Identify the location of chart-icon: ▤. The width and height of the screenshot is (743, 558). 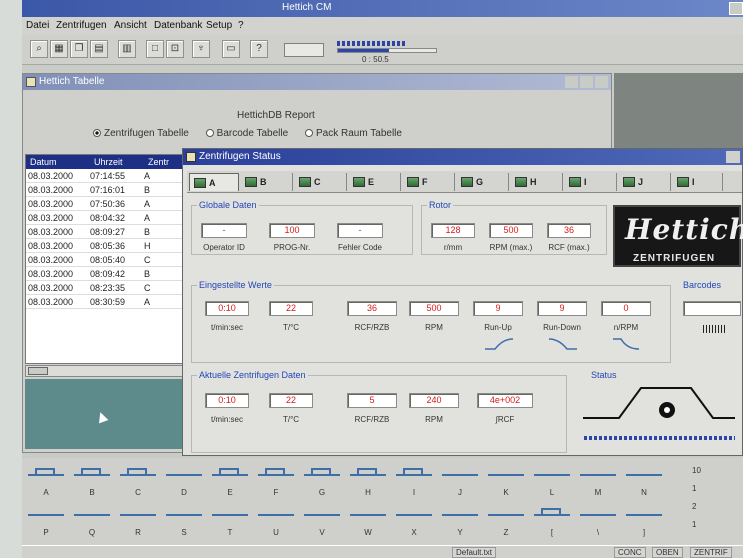
(99, 49).